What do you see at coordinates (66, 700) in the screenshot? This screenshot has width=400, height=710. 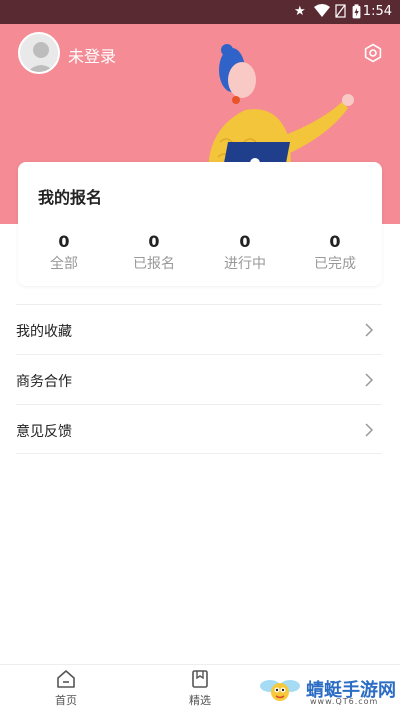 I see `tab-label: 首页` at bounding box center [66, 700].